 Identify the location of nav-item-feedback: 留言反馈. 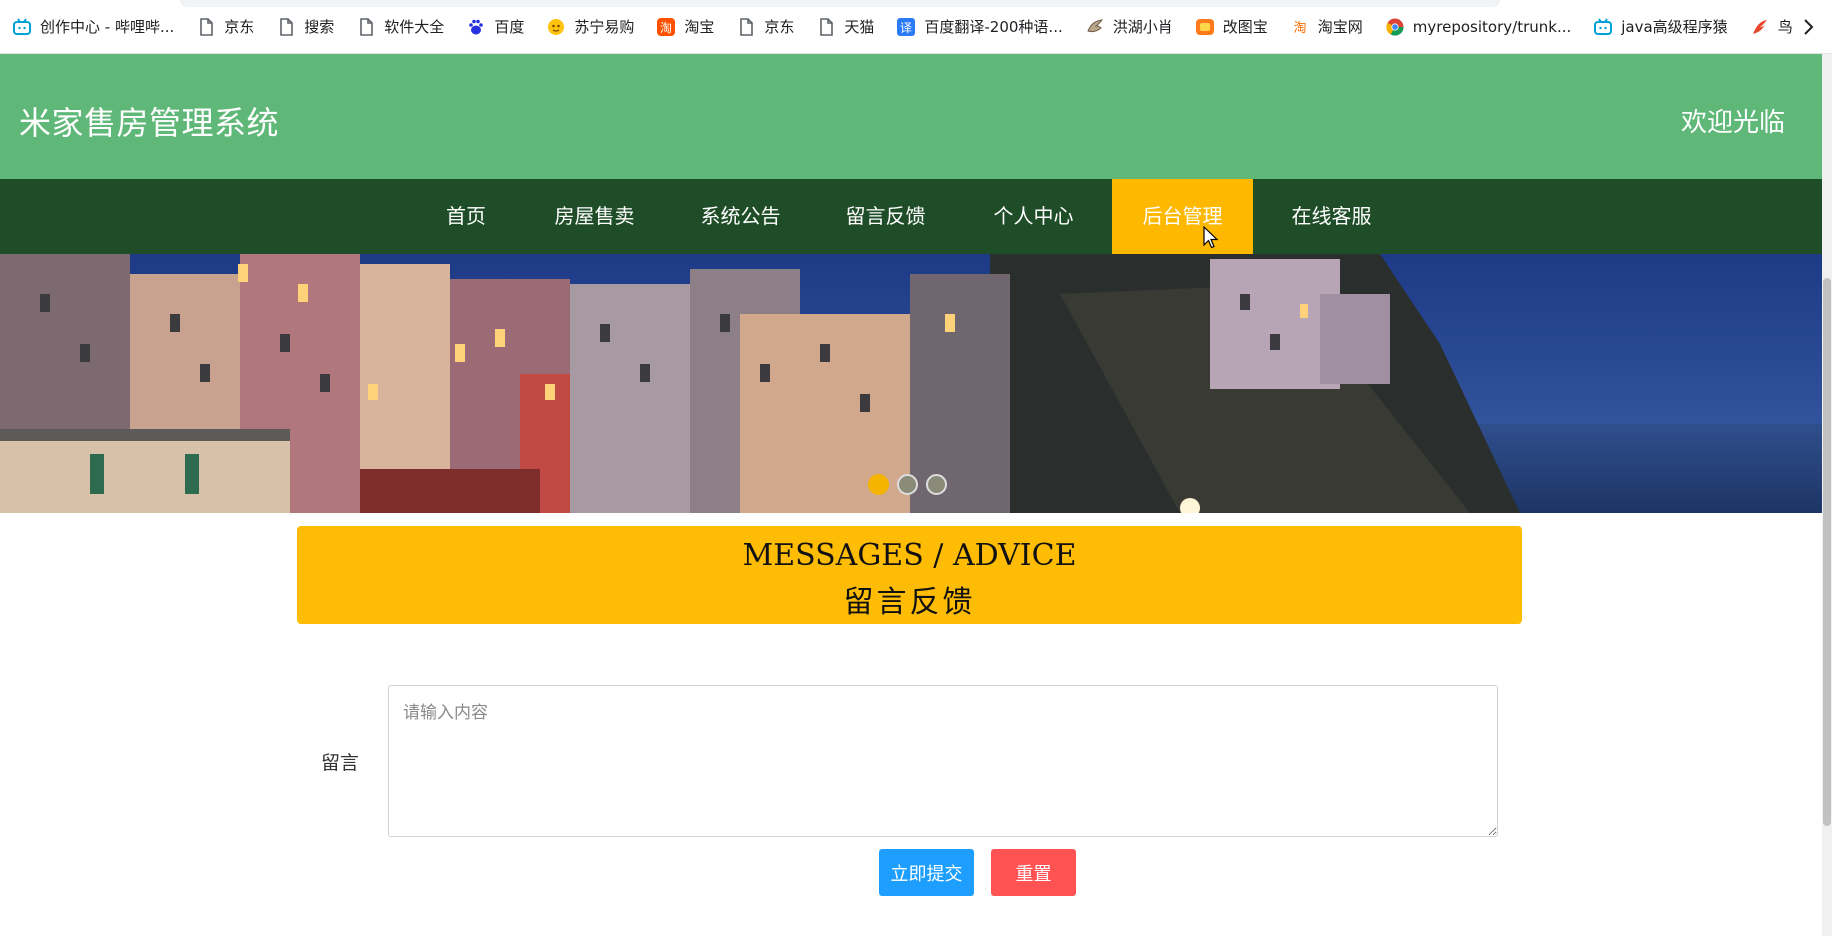
(885, 216).